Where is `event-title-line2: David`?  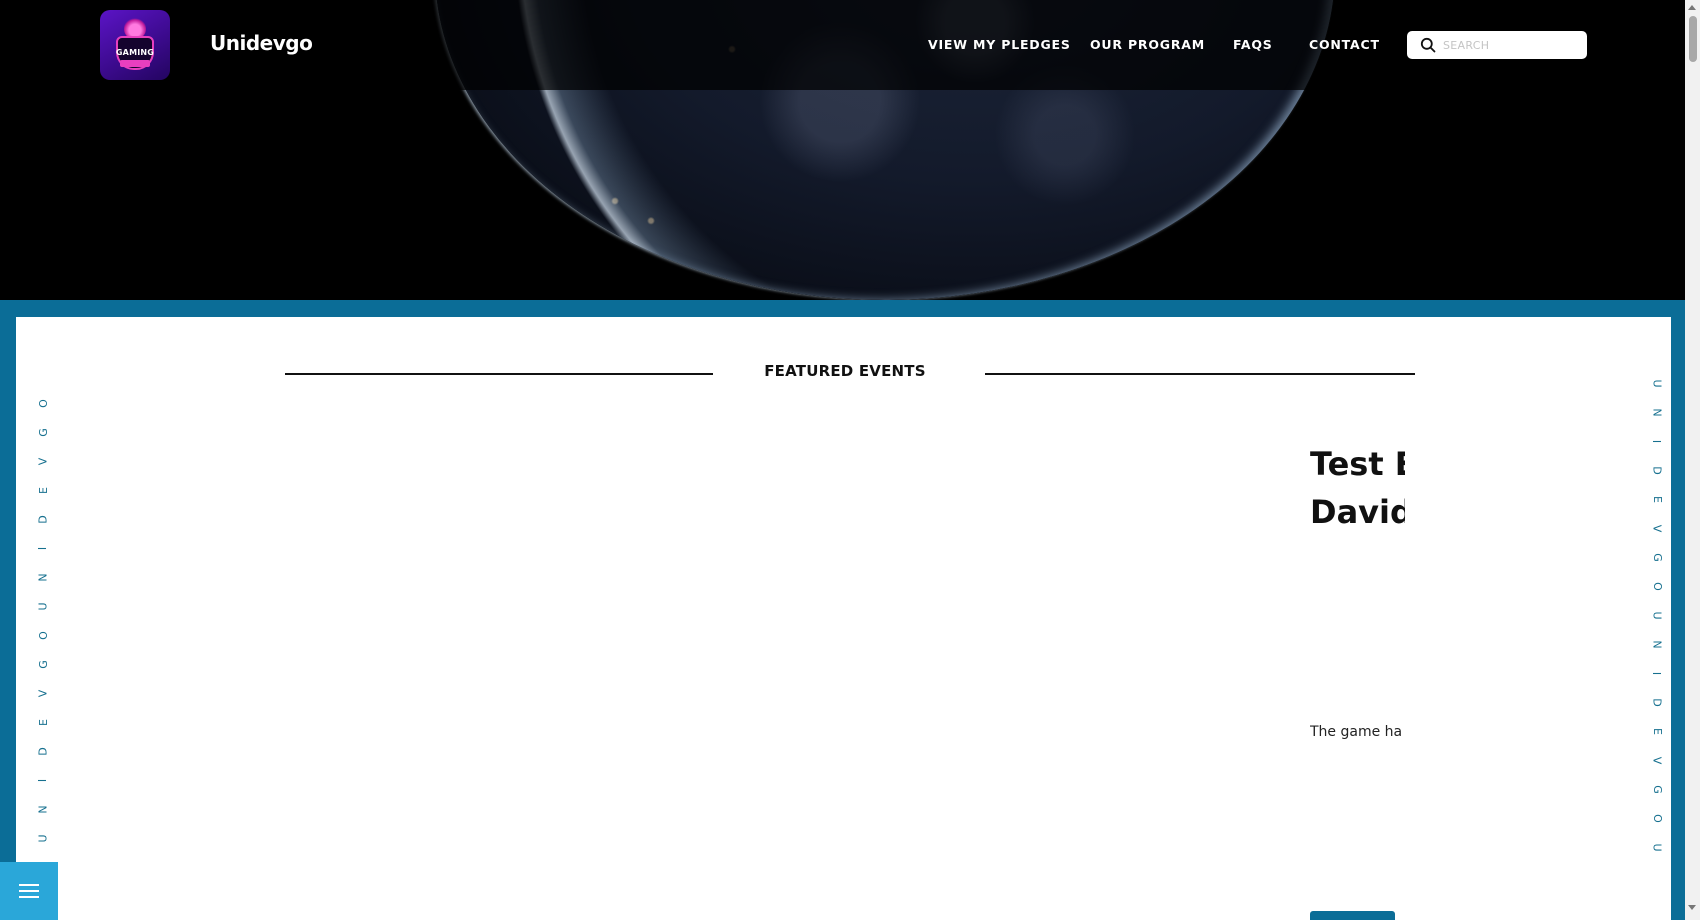 event-title-line2: David is located at coordinates (1357, 512).